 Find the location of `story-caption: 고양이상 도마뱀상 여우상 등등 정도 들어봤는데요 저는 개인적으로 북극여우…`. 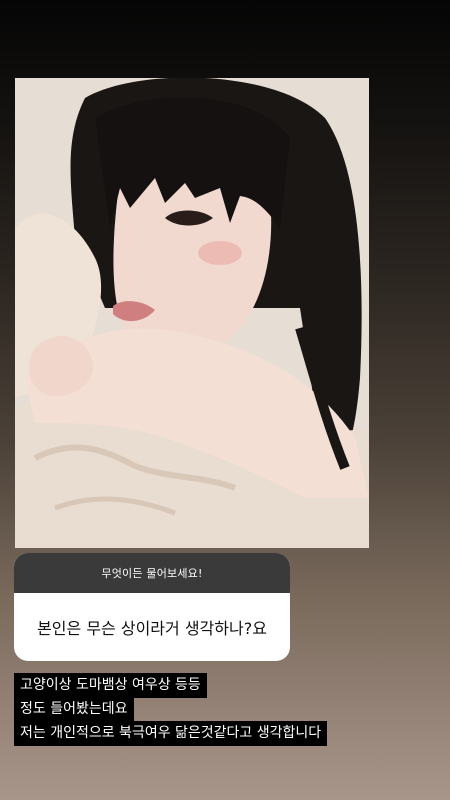

story-caption: 고양이상 도마뱀상 여우상 등등 정도 들어봤는데요 저는 개인적으로 북극여우… is located at coordinates (171, 709).